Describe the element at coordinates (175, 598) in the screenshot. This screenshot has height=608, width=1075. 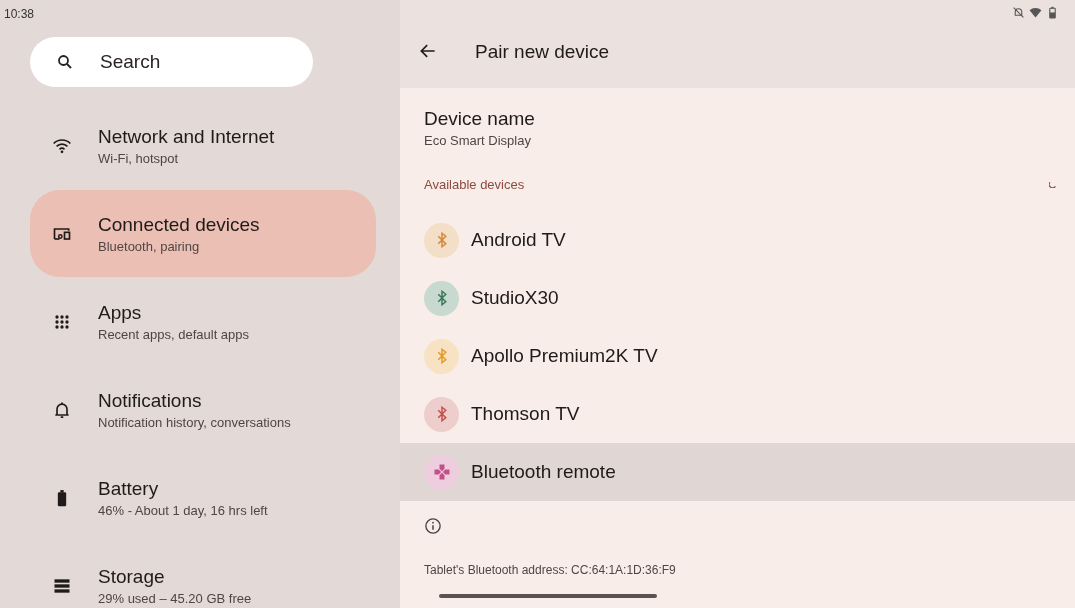
I see `item-subtitle: 29% used – 45.20 GB free` at that location.